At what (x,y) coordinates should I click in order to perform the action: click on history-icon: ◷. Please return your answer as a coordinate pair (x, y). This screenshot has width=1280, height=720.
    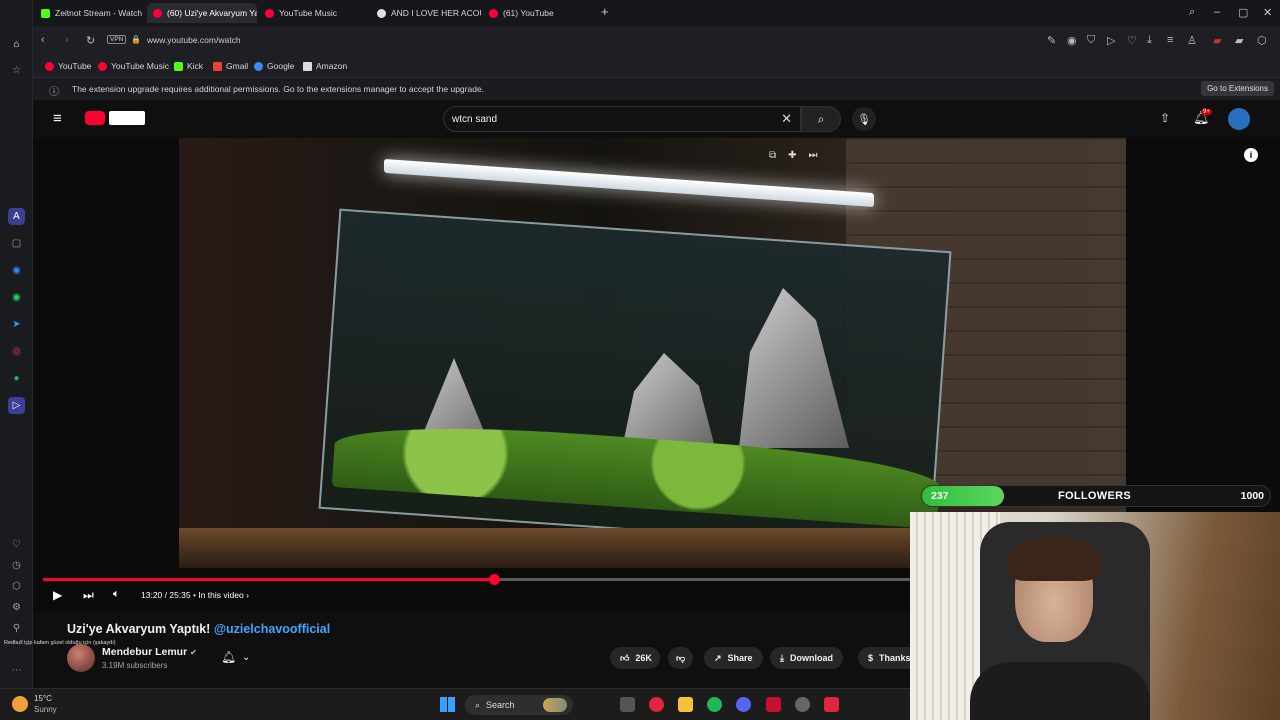
    Looking at the image, I should click on (16, 565).